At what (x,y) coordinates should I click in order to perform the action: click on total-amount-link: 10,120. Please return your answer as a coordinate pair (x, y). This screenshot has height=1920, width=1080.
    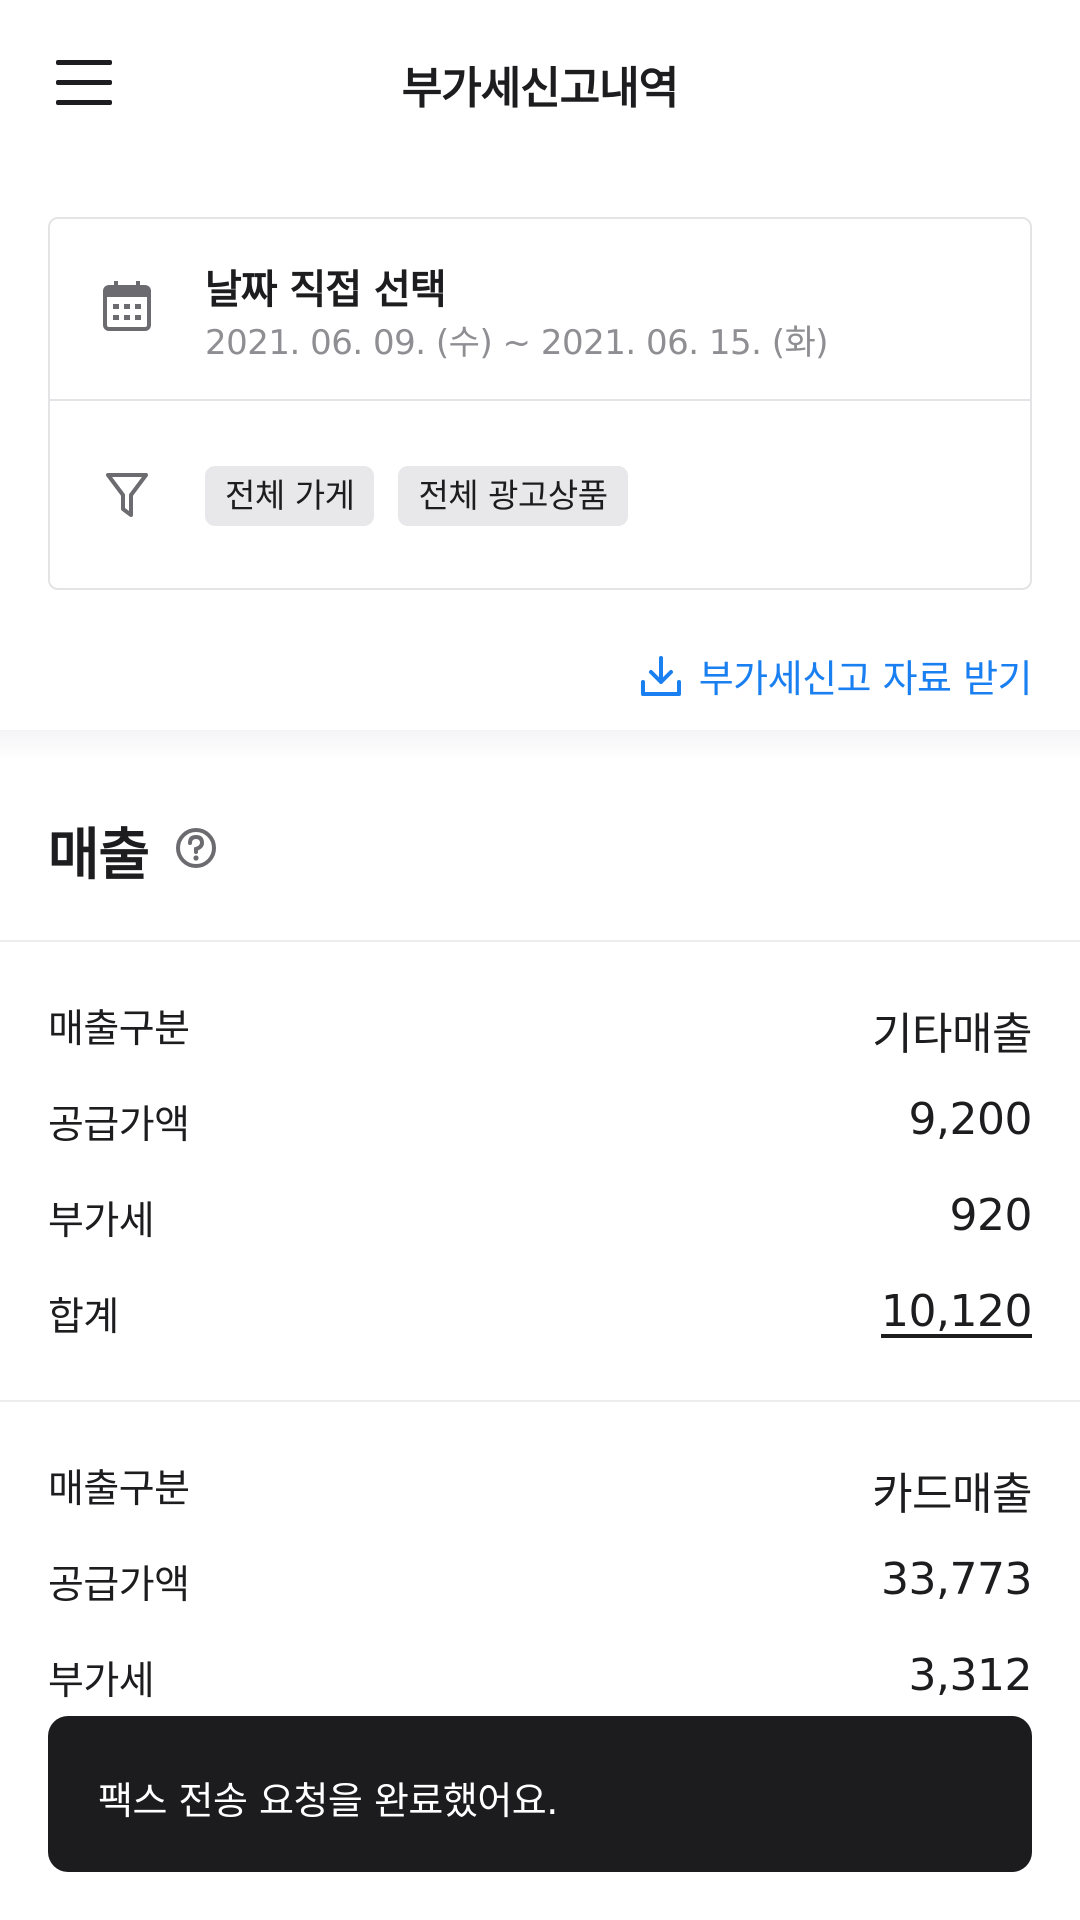
    Looking at the image, I should click on (956, 1311).